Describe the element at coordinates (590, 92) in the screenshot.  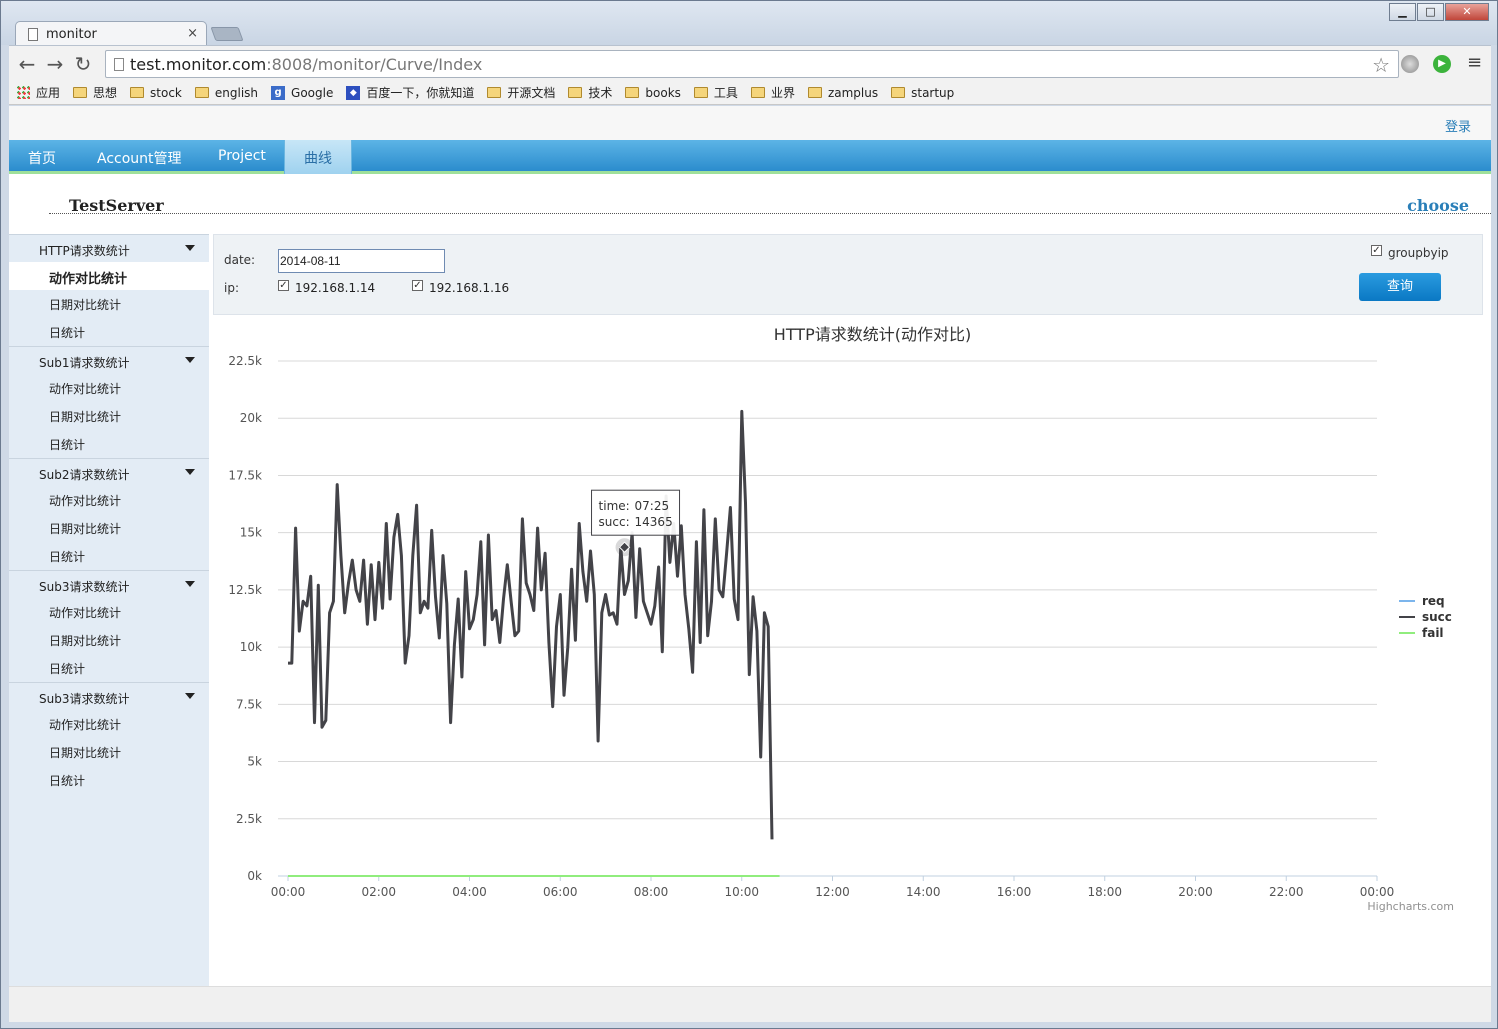
I see `bookmark-7: 技术` at that location.